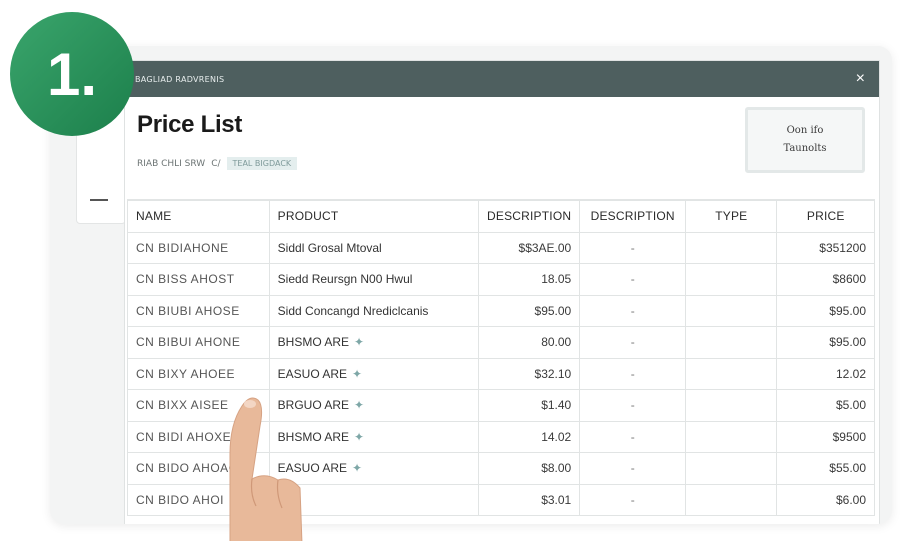  Describe the element at coordinates (374, 216) in the screenshot. I see `column-header-product: PRODUCT` at that location.